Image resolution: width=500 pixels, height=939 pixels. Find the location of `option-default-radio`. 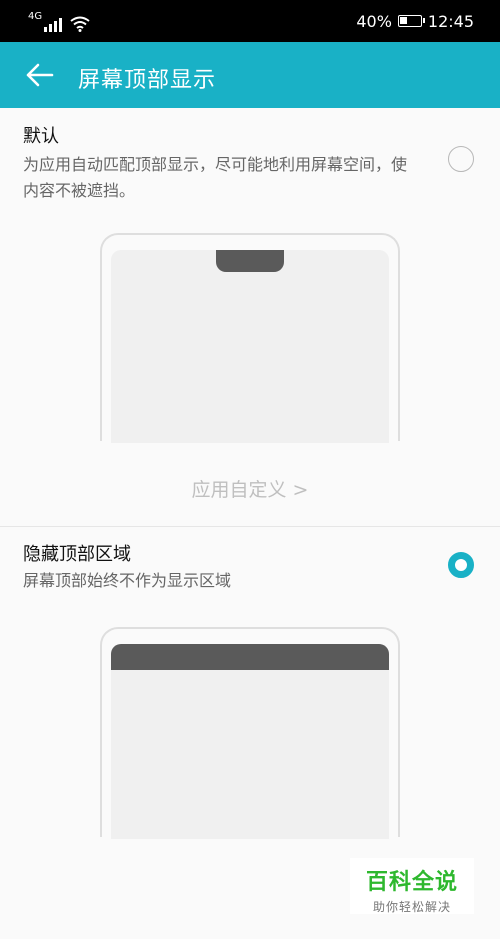

option-default-radio is located at coordinates (461, 159).